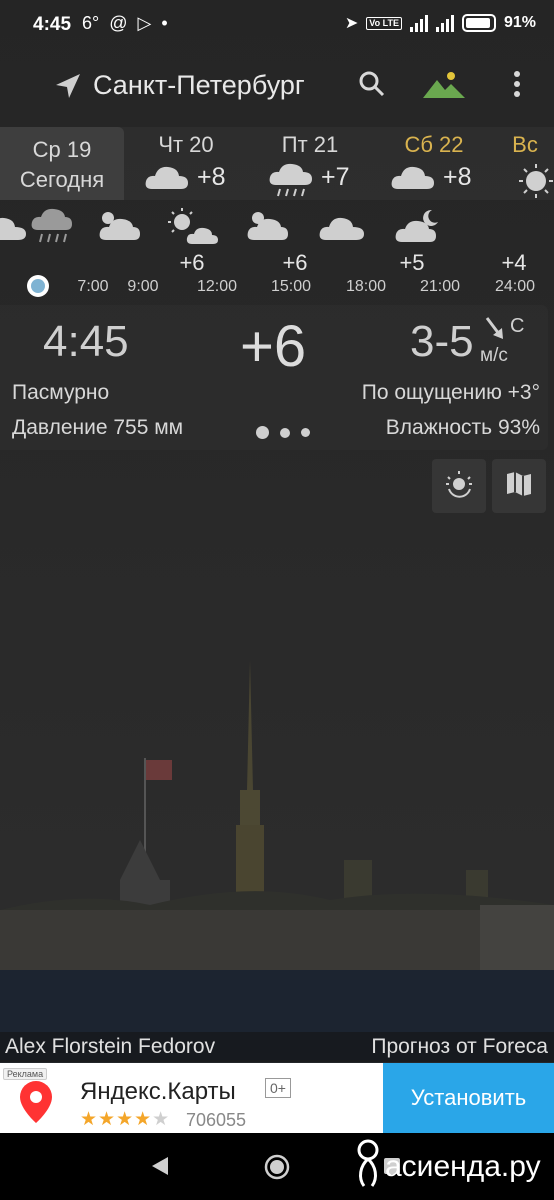 The height and width of the screenshot is (1200, 554). Describe the element at coordinates (38, 286) in the screenshot. I see `current-time-marker` at that location.